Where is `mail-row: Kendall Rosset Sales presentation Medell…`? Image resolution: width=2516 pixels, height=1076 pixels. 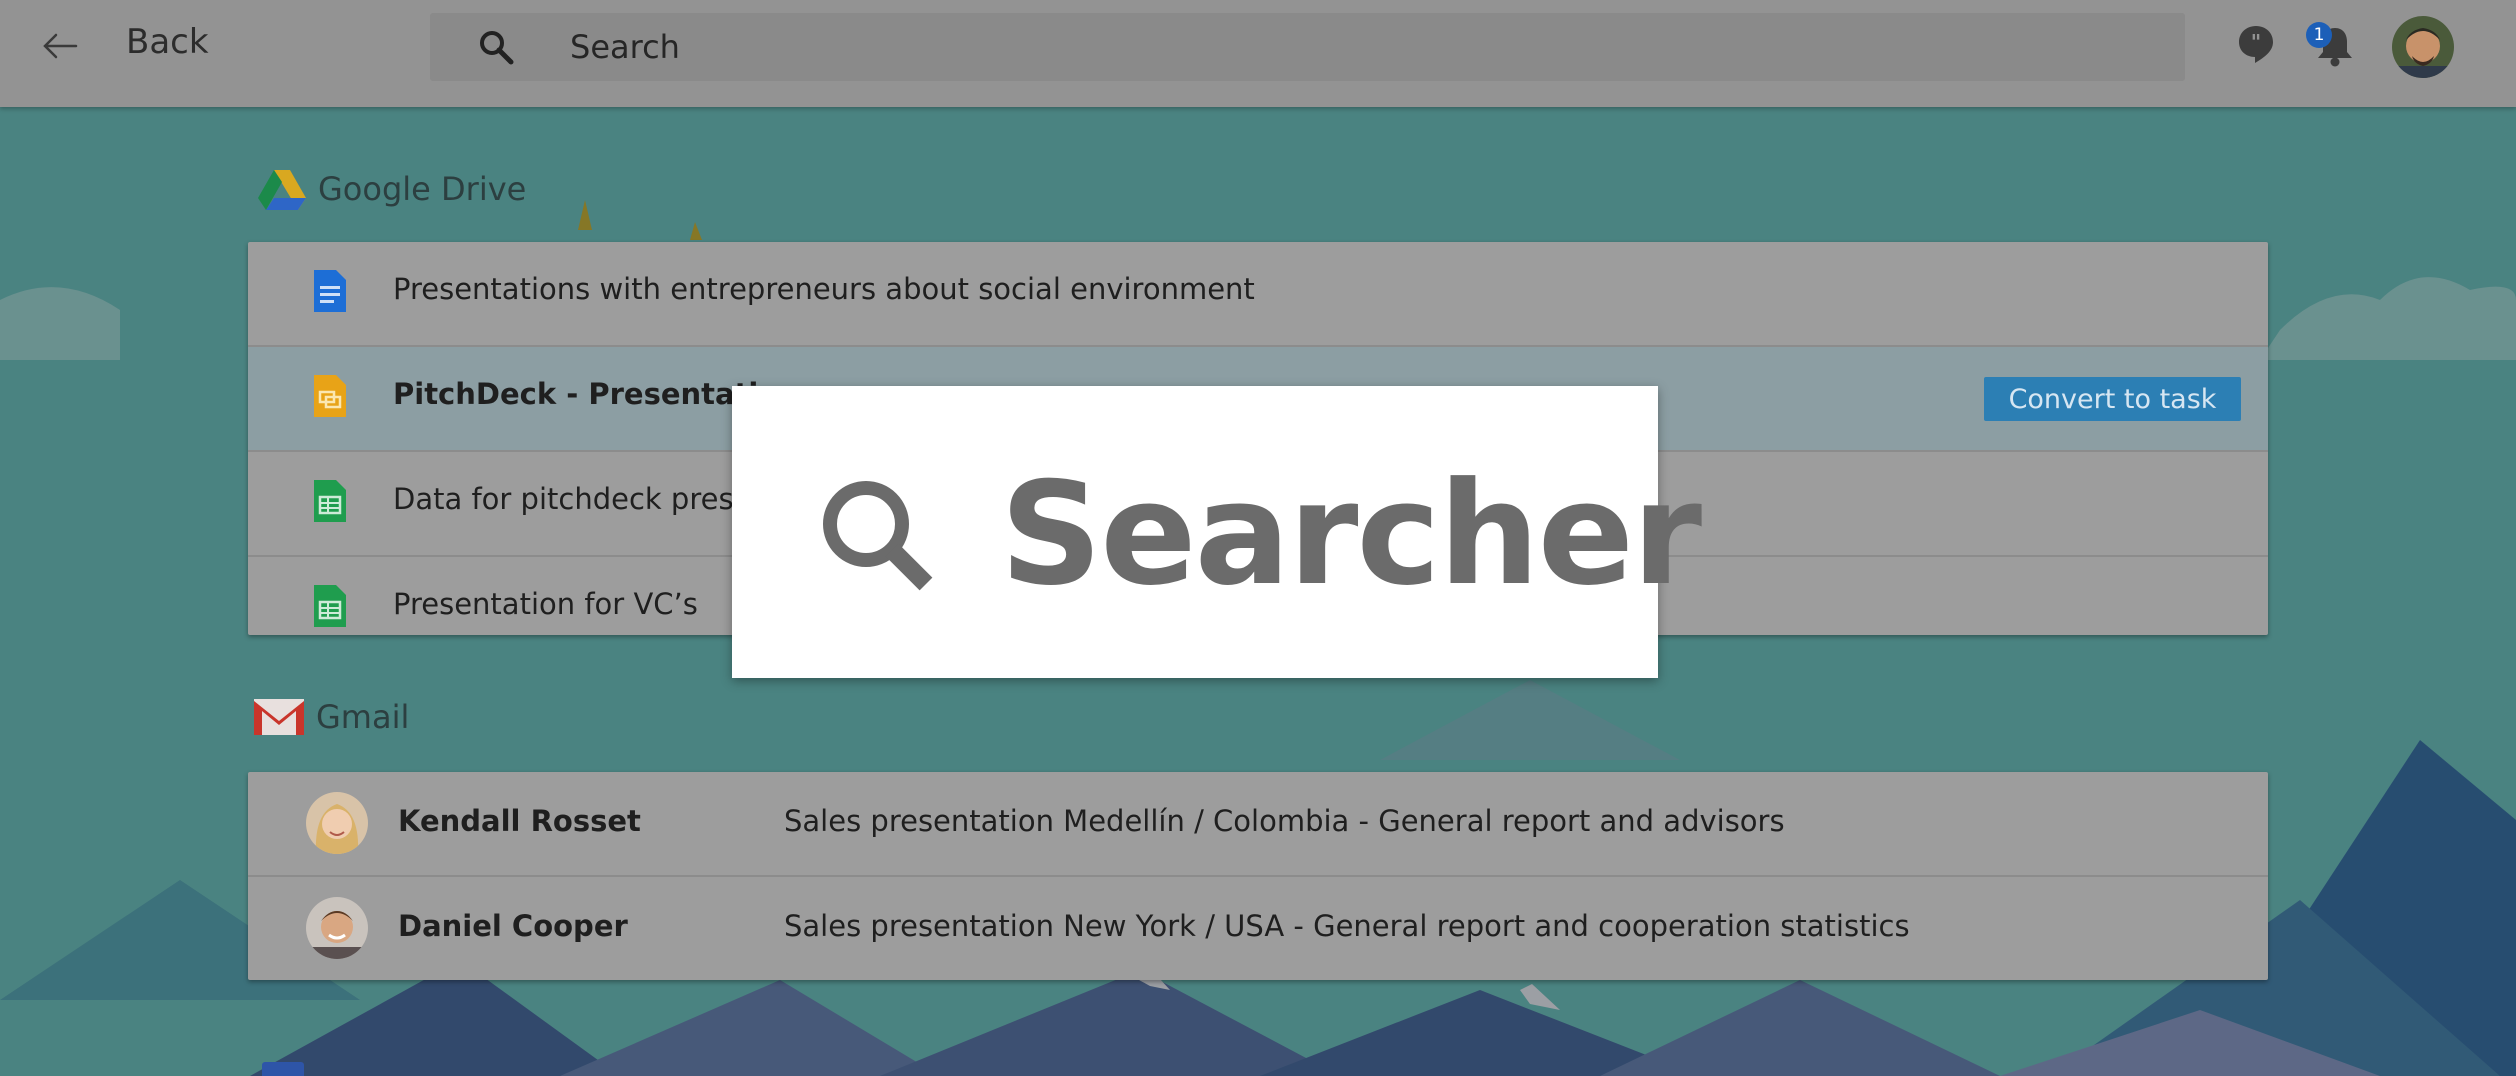
mail-row: Kendall Rosset Sales presentation Medell… is located at coordinates (1258, 824).